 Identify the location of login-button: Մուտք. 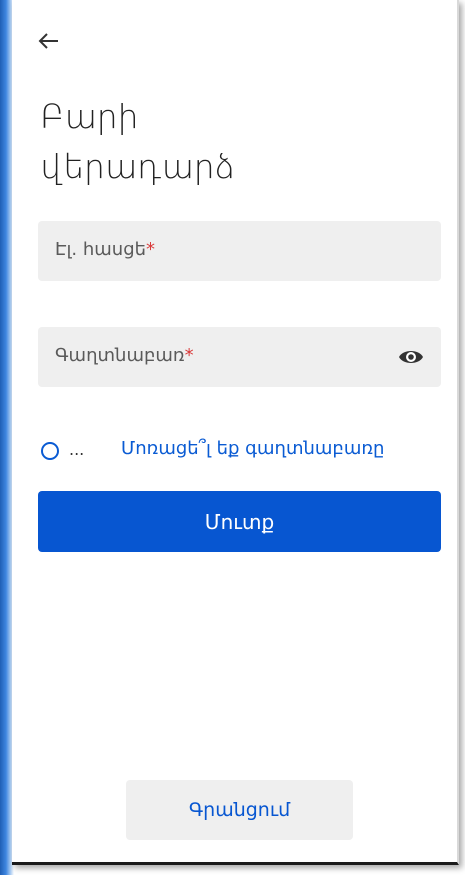
(239, 521).